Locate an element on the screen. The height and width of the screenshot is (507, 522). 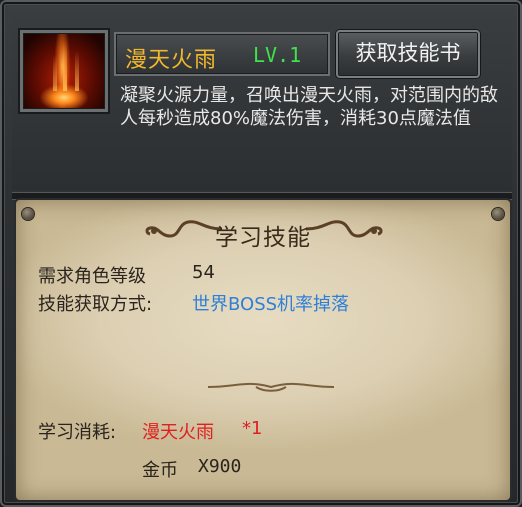
divider-ornament-icon is located at coordinates (271, 387).